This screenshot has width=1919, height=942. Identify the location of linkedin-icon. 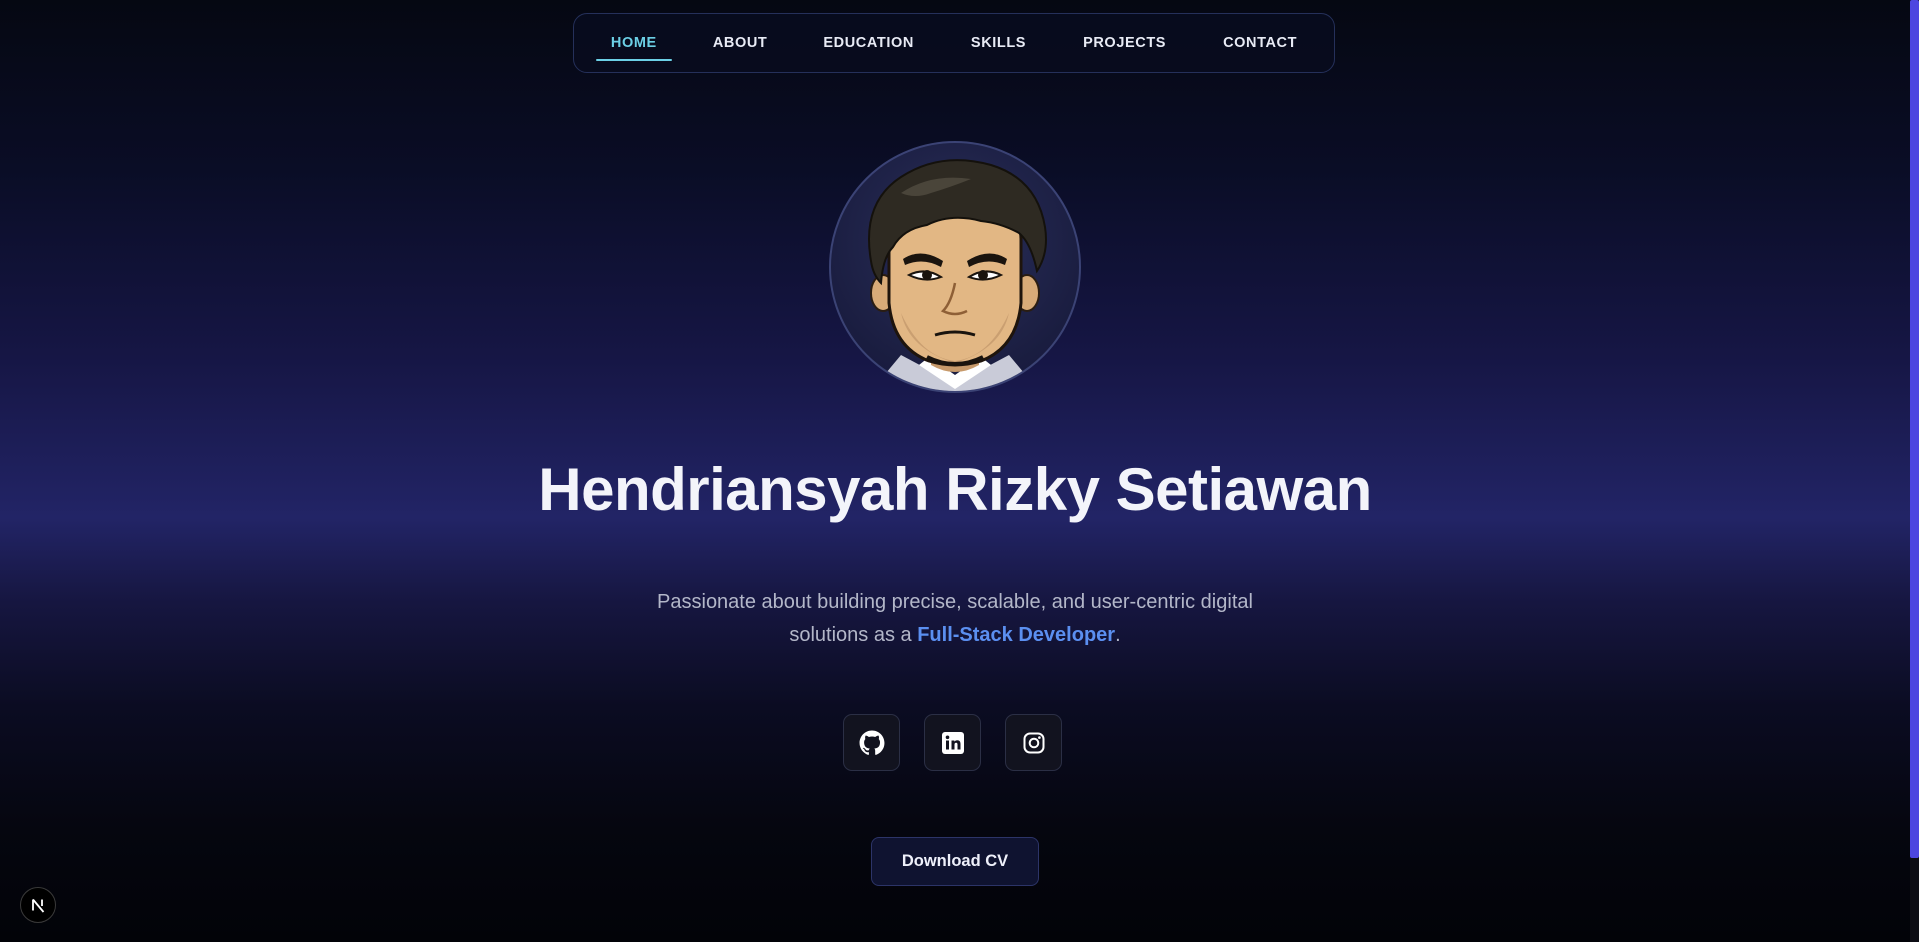
(952, 742).